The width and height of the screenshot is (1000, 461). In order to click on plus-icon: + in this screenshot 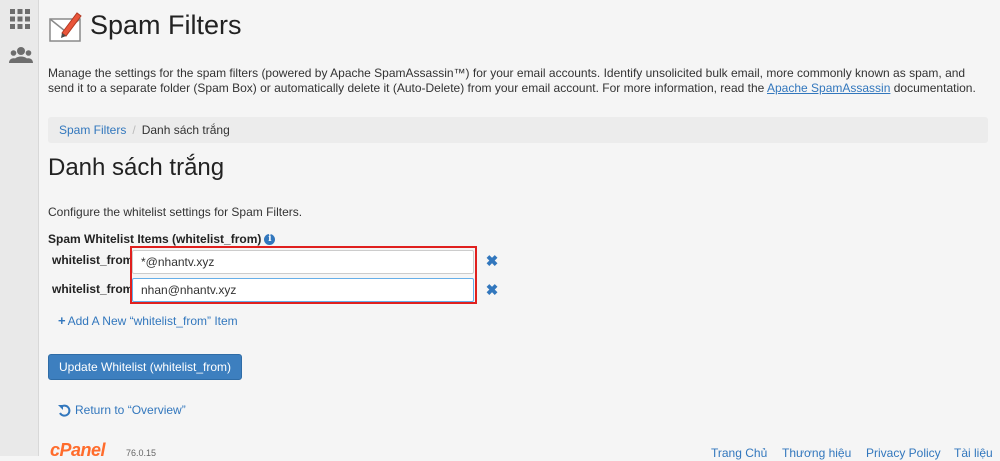, I will do `click(62, 320)`.